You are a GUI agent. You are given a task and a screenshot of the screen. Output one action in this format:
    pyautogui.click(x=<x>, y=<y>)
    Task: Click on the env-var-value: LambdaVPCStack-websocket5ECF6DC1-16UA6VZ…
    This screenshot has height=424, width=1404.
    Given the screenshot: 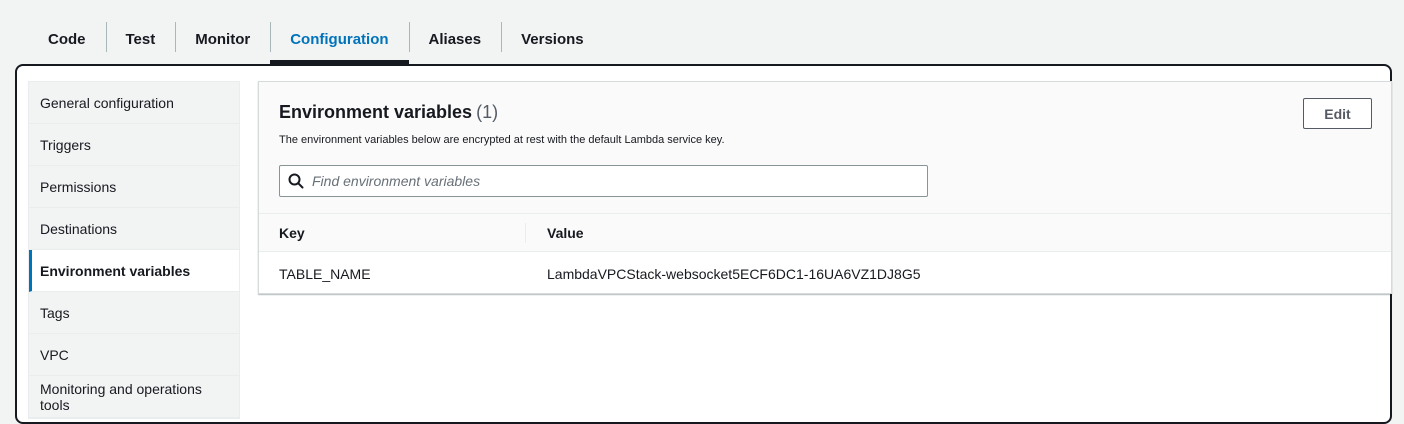 What is the action you would take?
    pyautogui.click(x=734, y=273)
    